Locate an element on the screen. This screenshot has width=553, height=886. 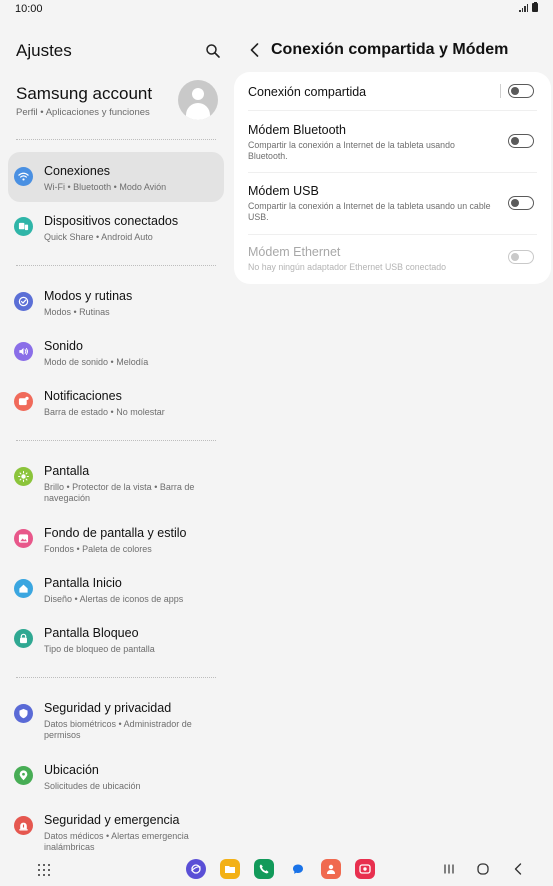
modes-icon is located at coordinates (23, 301).